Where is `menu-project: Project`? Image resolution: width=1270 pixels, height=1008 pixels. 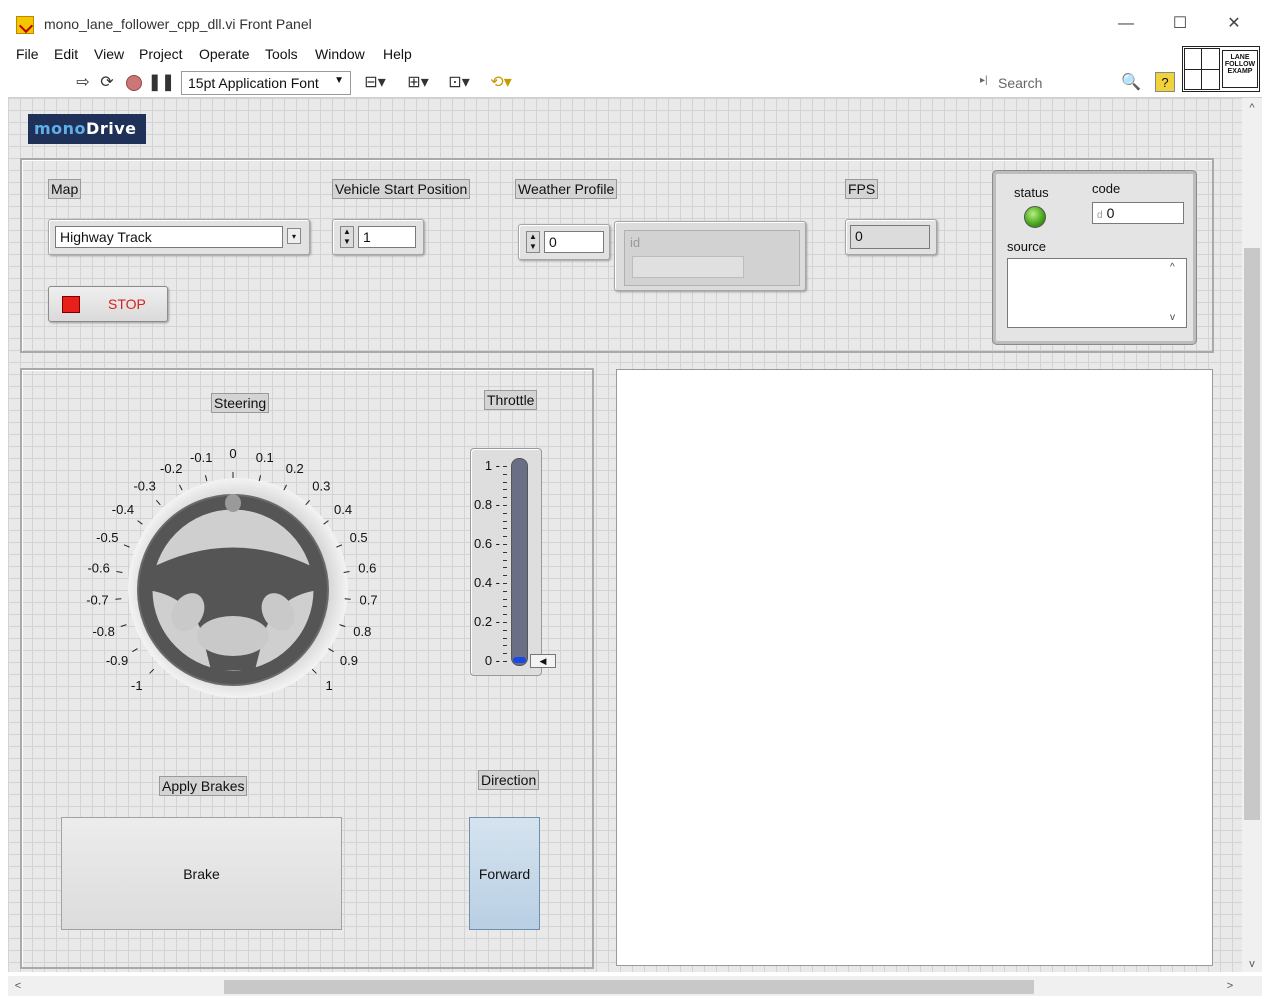
menu-project: Project is located at coordinates (161, 54).